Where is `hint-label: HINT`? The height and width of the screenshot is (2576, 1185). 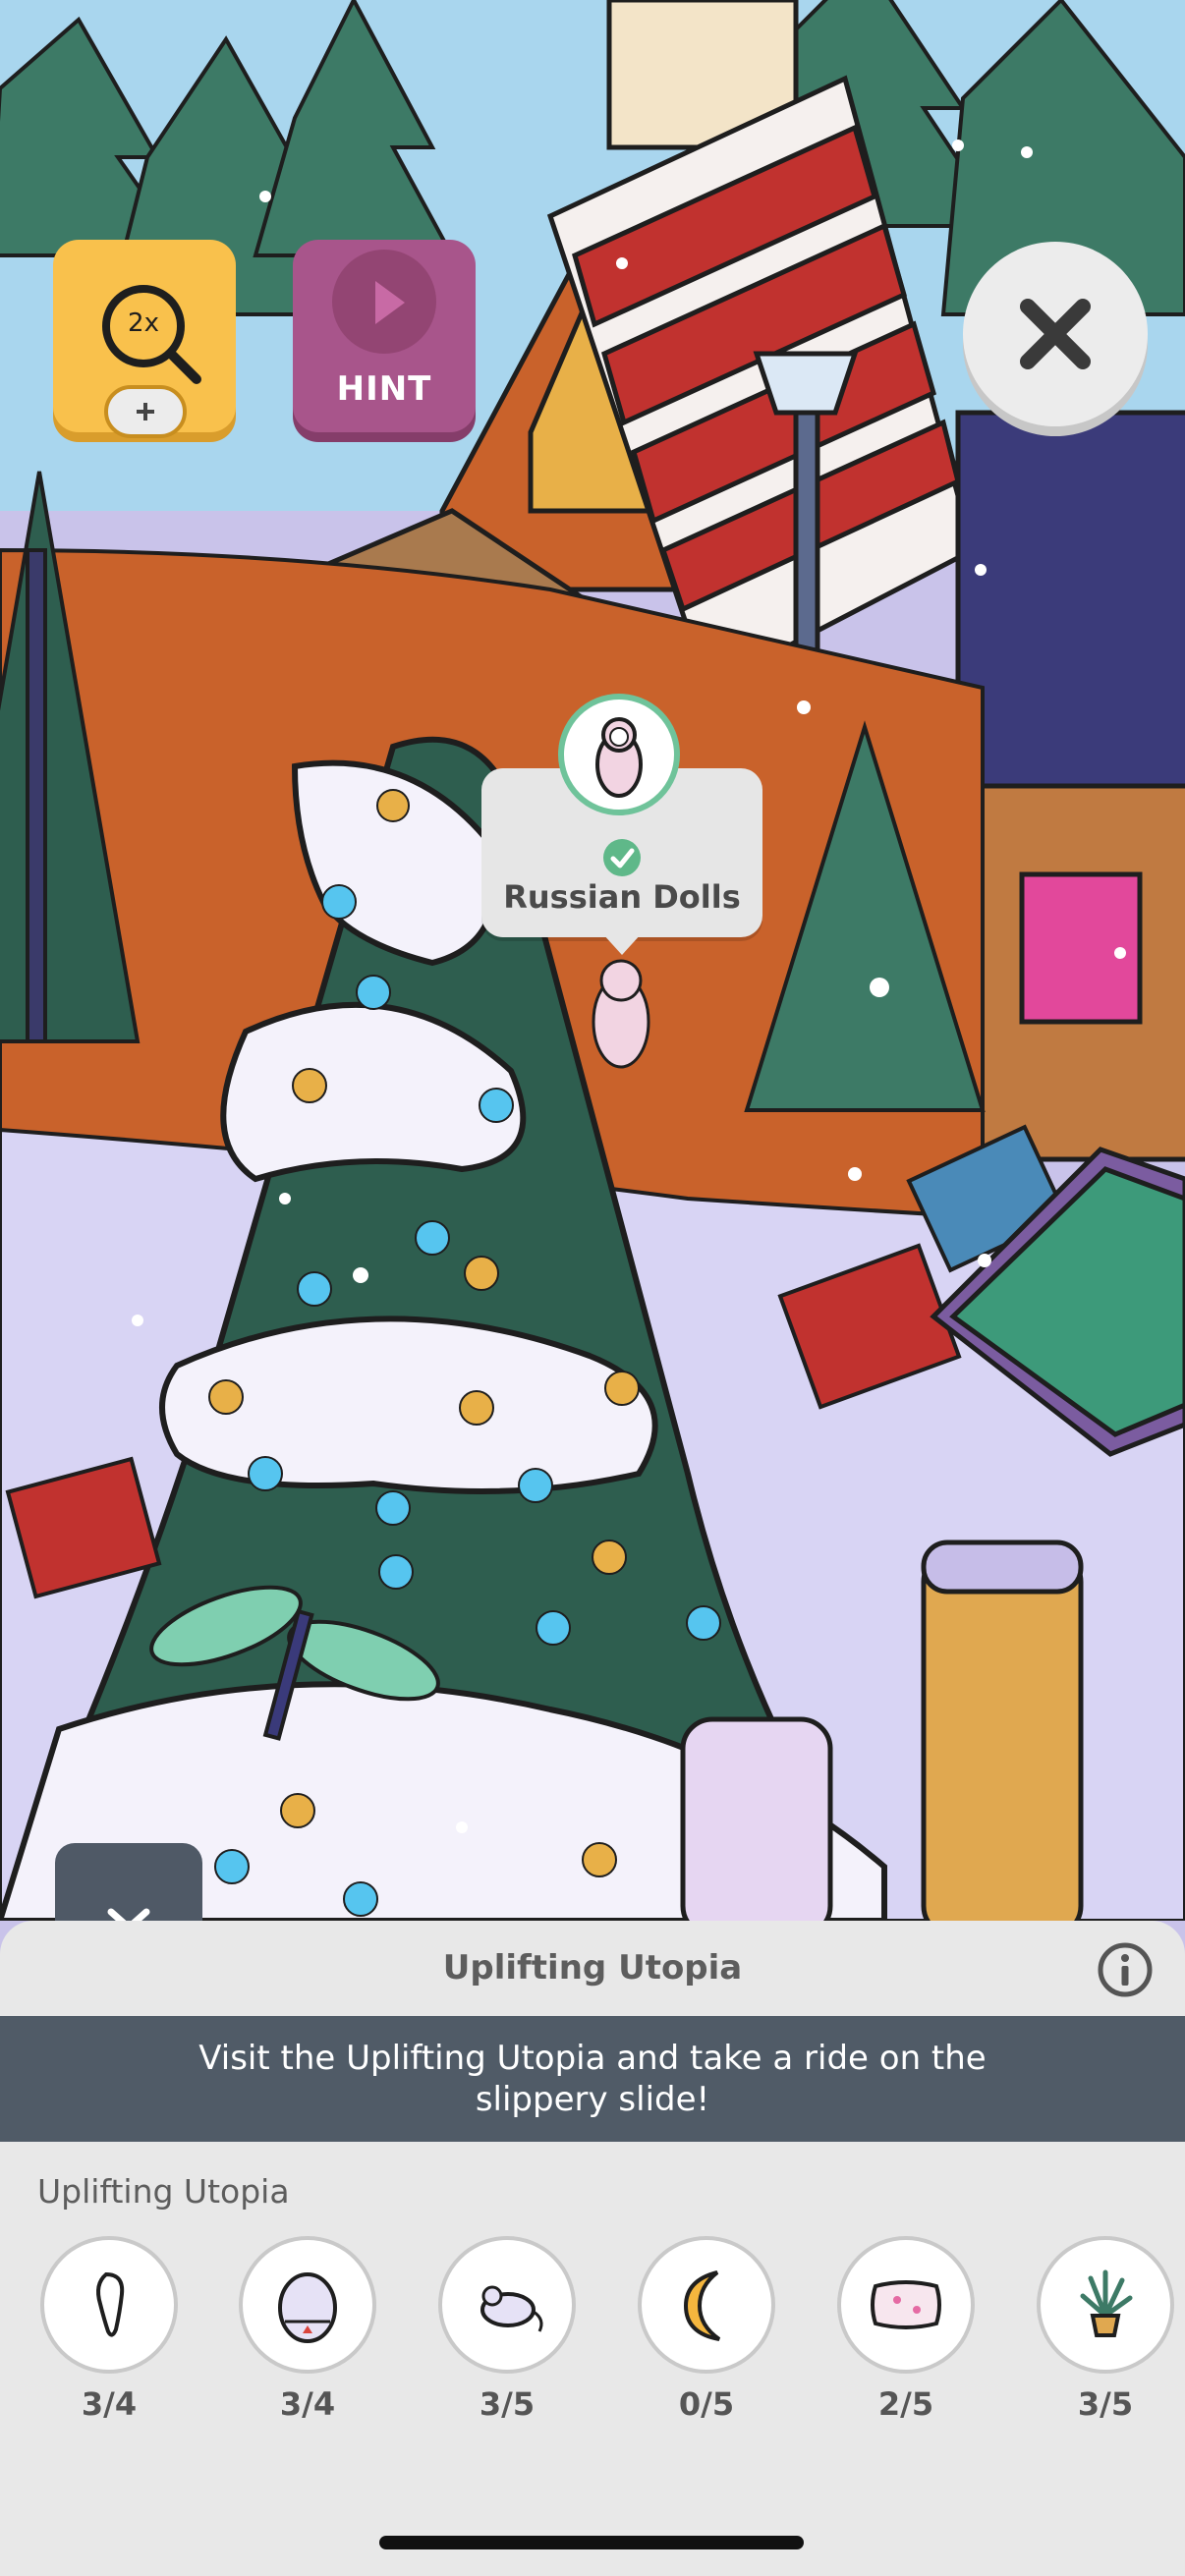 hint-label: HINT is located at coordinates (384, 389).